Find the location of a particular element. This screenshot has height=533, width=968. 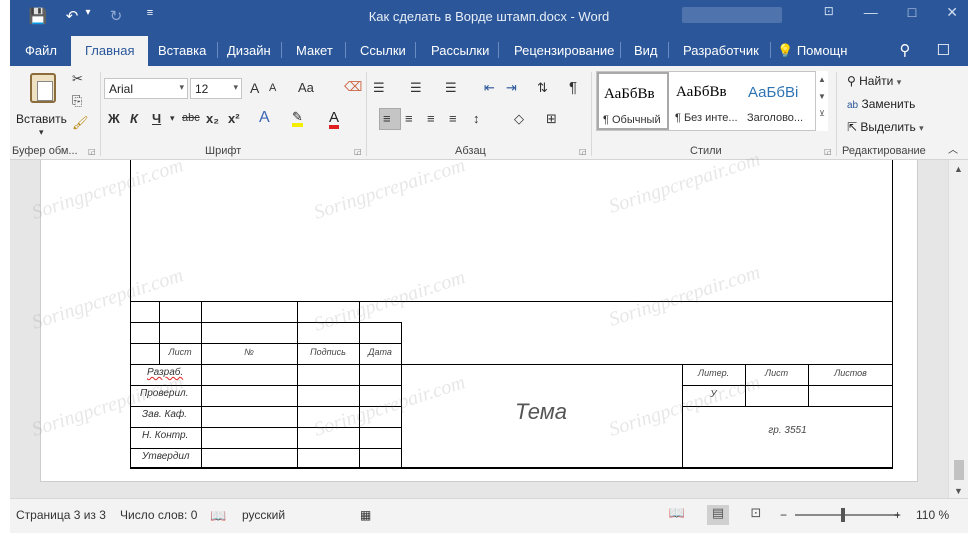

tab-mailings: Рассылки is located at coordinates (460, 50).